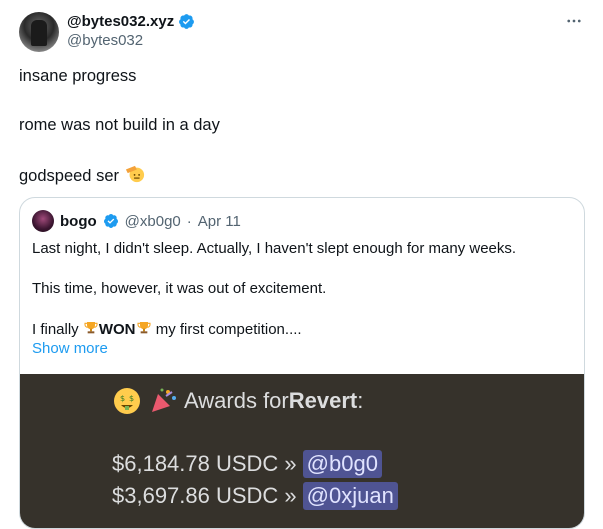  What do you see at coordinates (204, 463) in the screenshot?
I see `award-amount: $6,184.78 USDC »` at bounding box center [204, 463].